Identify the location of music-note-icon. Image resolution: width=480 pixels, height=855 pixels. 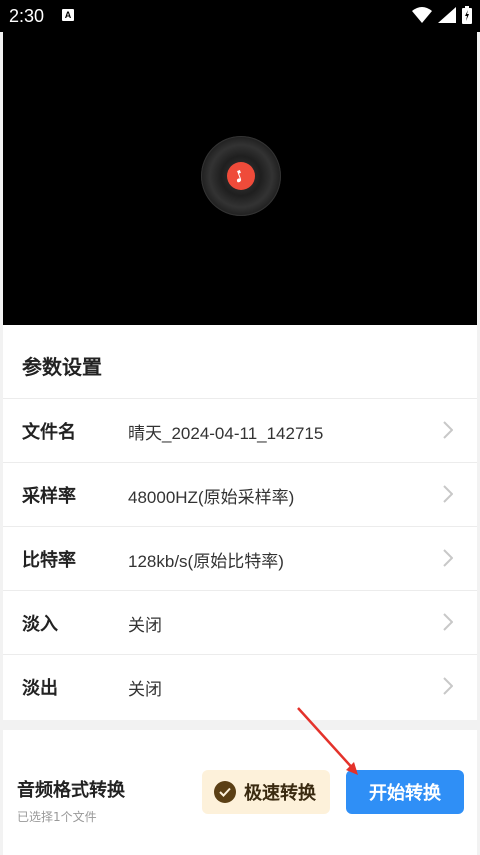
(241, 176).